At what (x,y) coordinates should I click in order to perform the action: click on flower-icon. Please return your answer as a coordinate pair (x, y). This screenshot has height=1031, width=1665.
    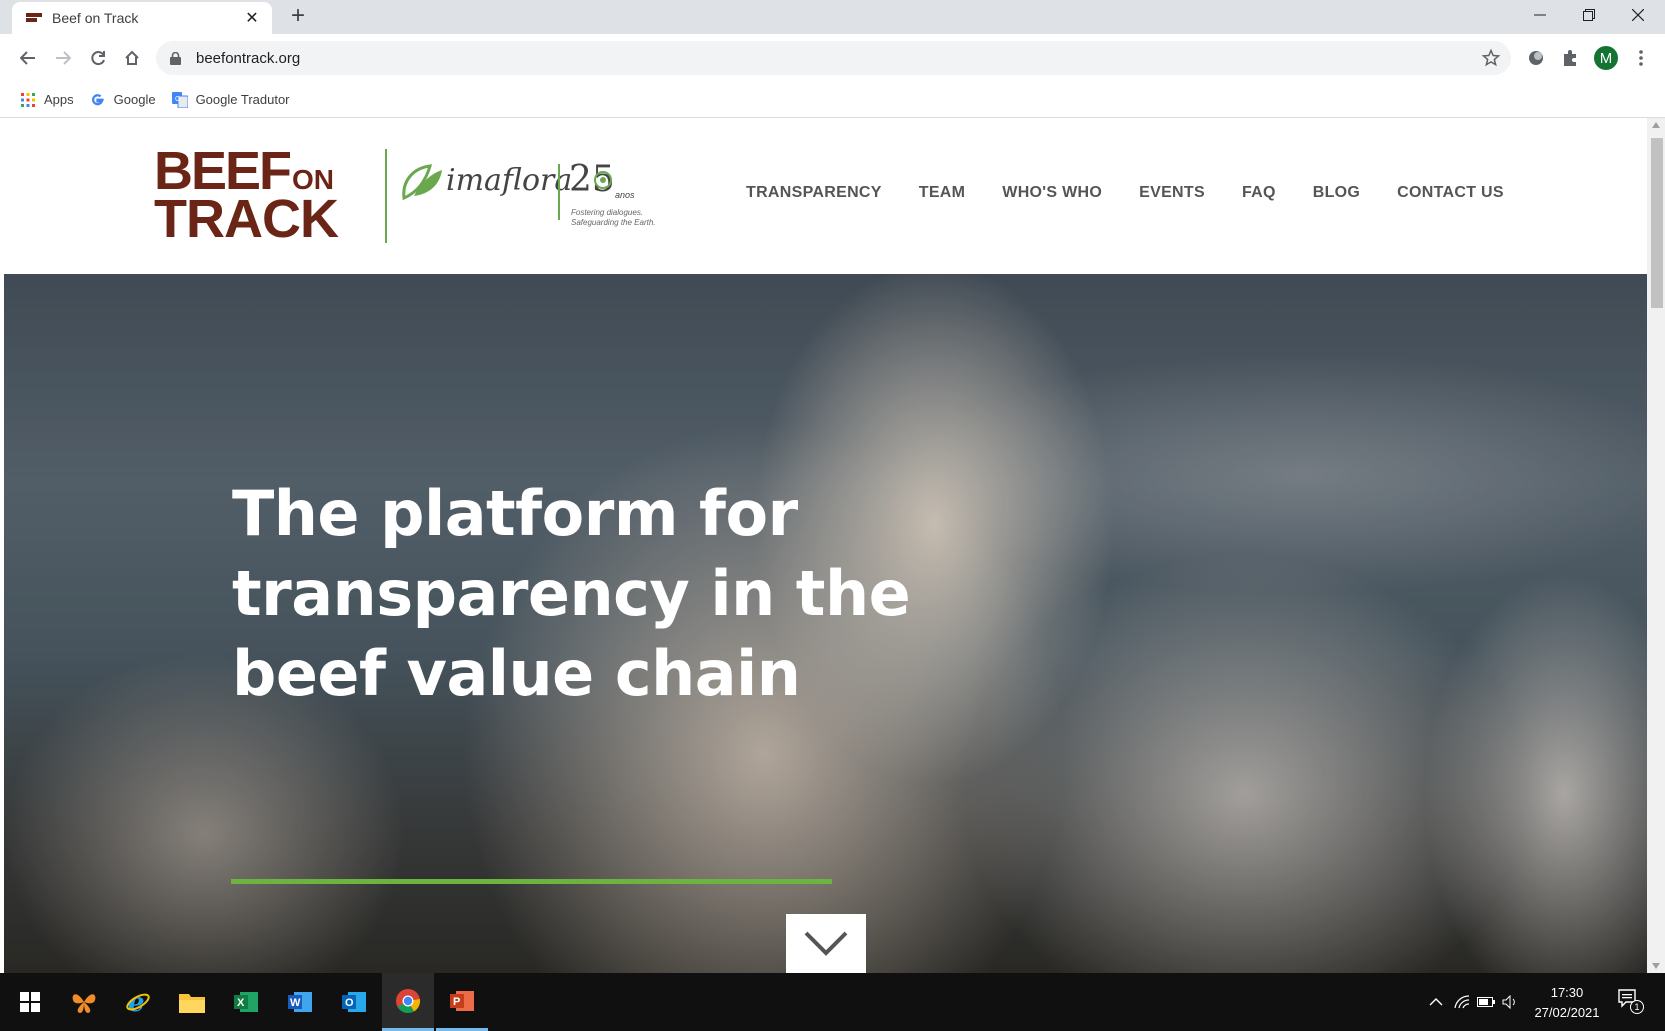
    Looking at the image, I should click on (603, 180).